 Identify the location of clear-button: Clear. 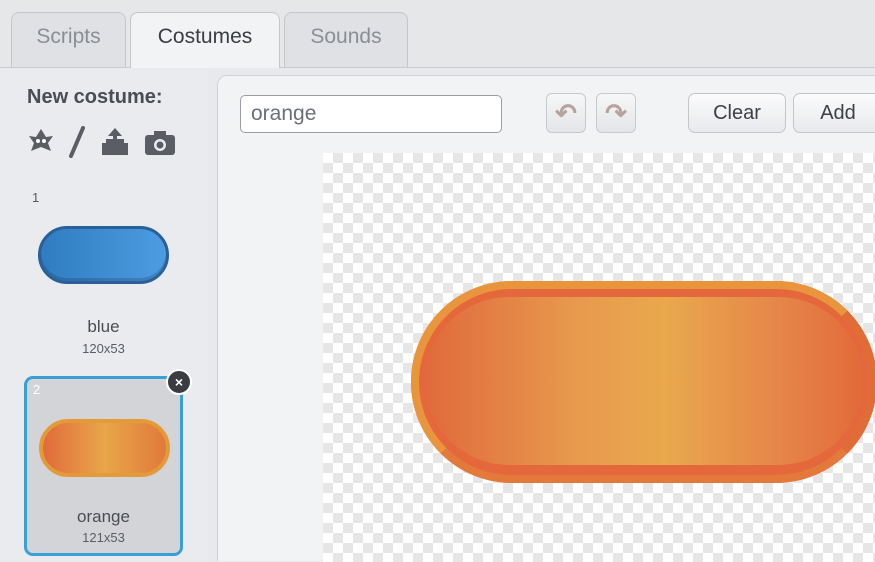
(737, 113).